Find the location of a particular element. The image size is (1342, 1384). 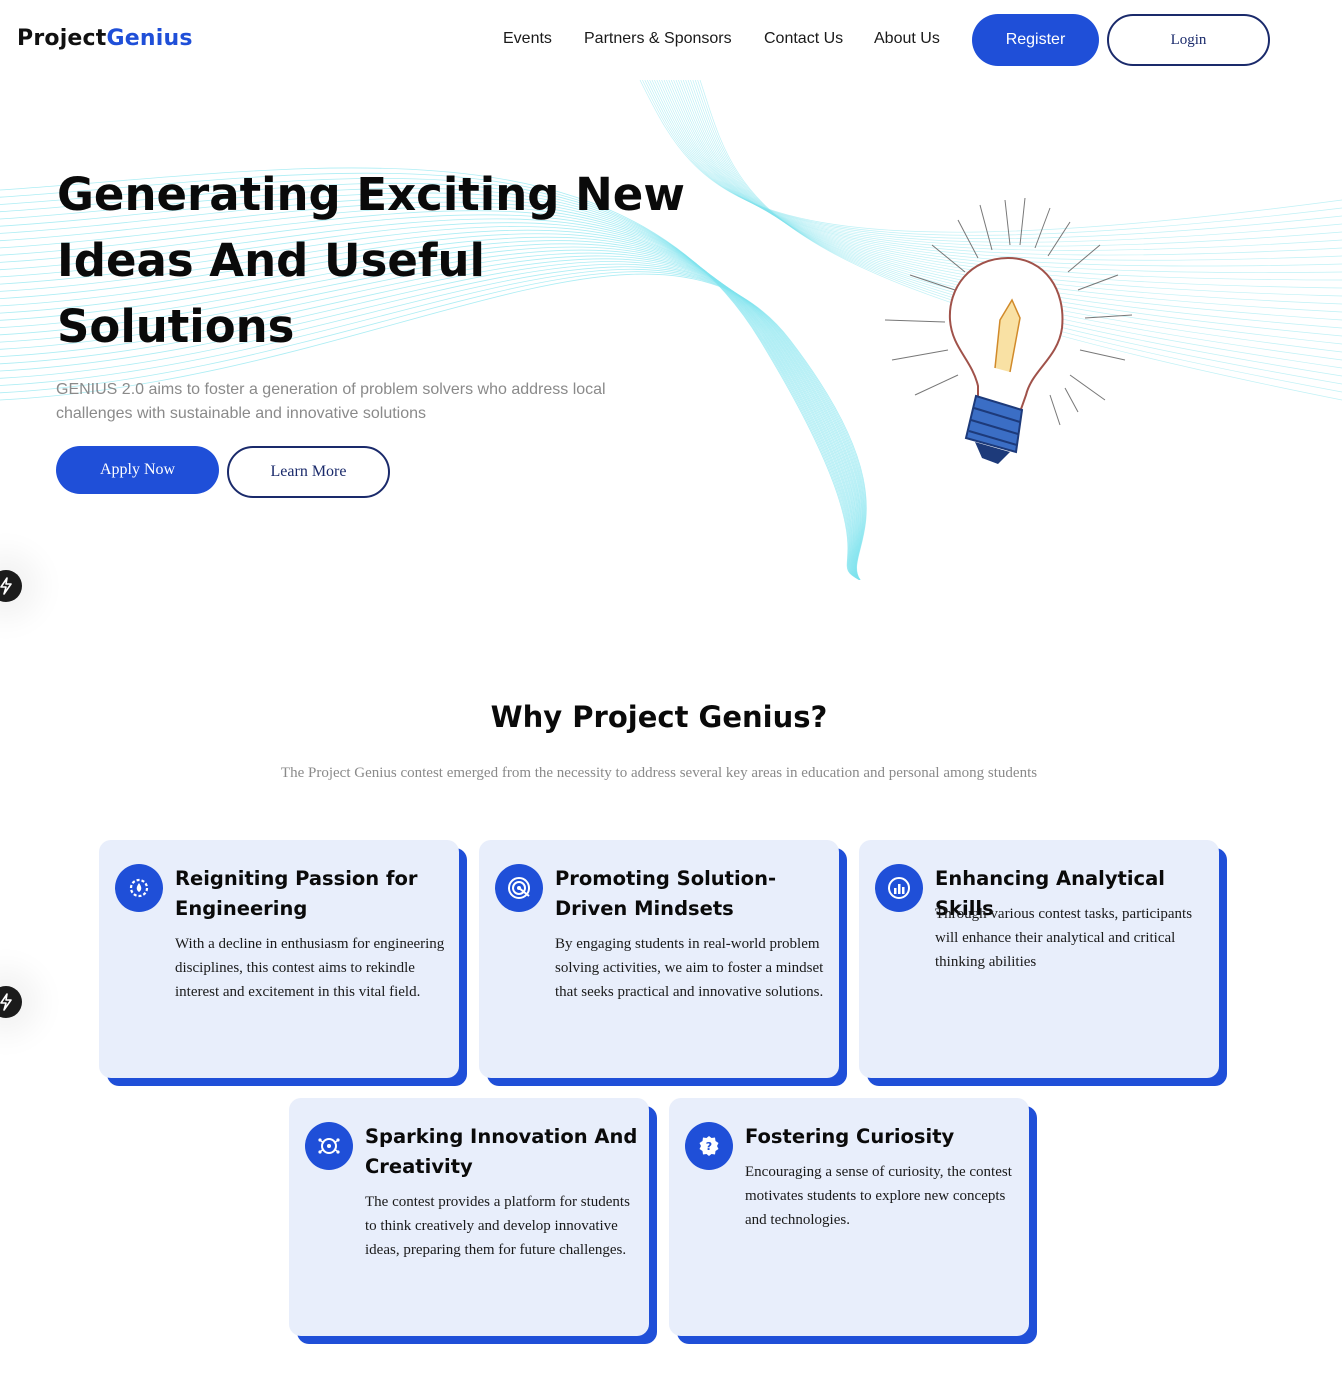

logo: ProjectGenius is located at coordinates (105, 38).